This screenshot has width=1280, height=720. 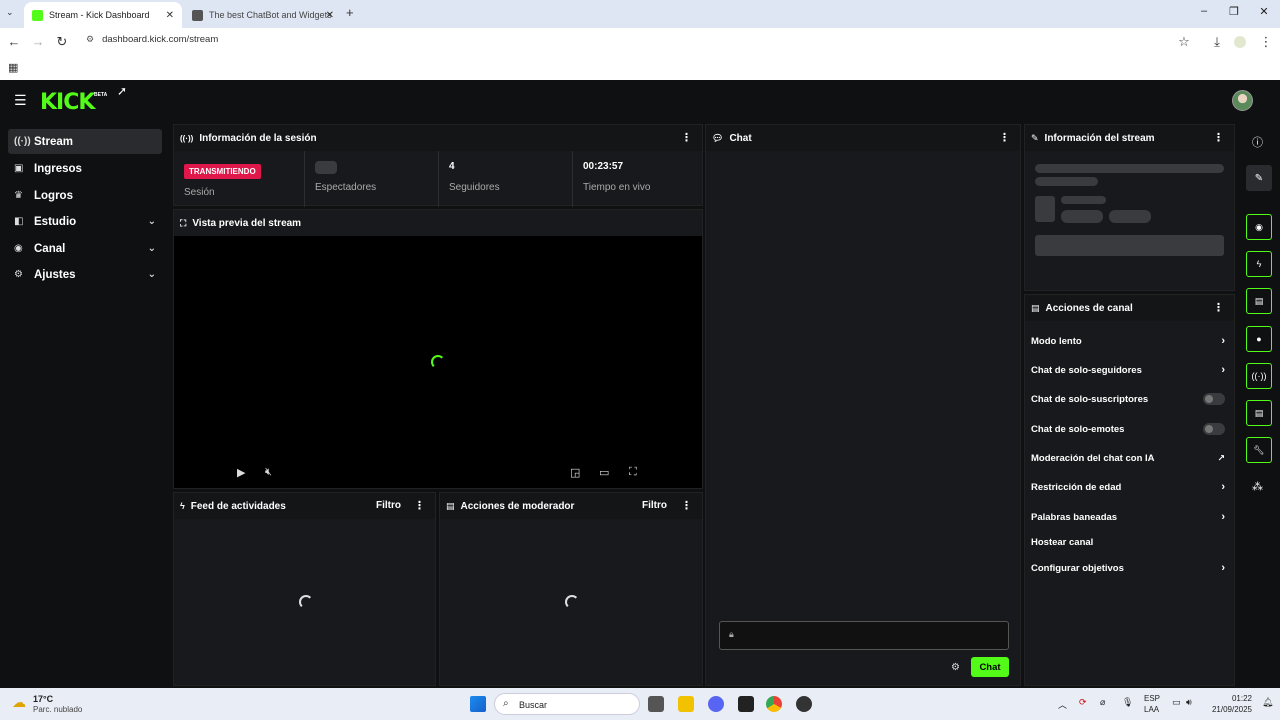 What do you see at coordinates (1259, 227) in the screenshot?
I see `session-info-icon: ◉` at bounding box center [1259, 227].